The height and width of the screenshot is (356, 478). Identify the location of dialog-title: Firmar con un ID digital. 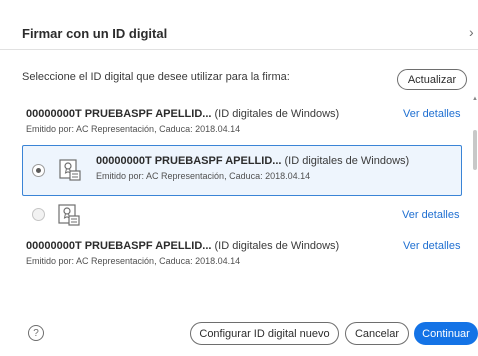
(95, 33).